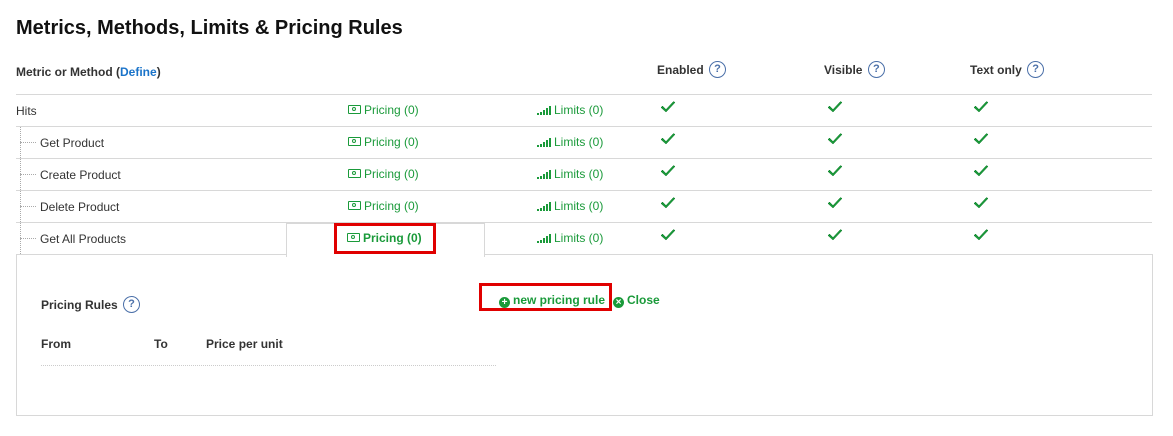 The image size is (1173, 436). I want to click on col-to: To, so click(161, 344).